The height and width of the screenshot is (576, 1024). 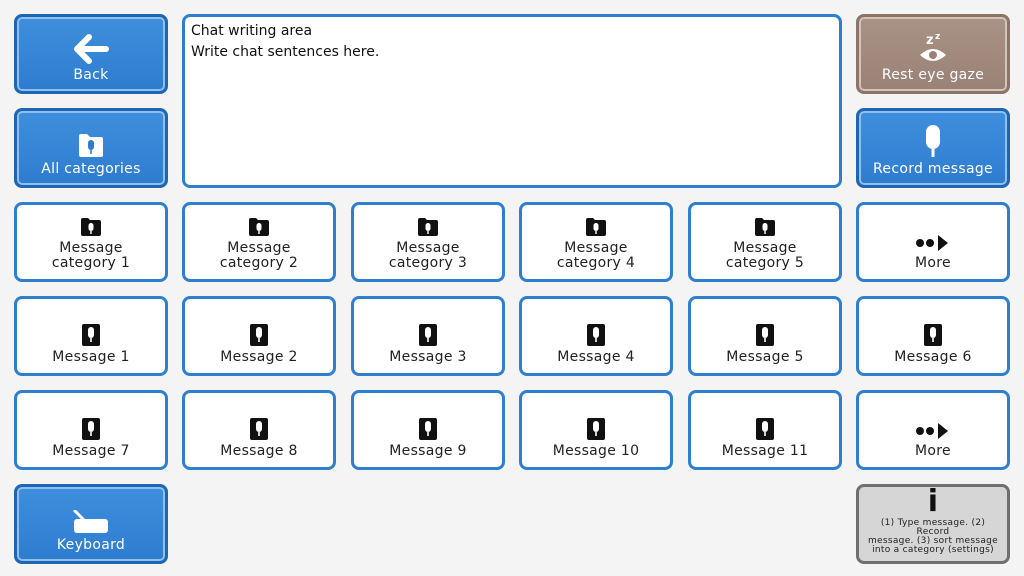 What do you see at coordinates (933, 75) in the screenshot?
I see `rest-eye-gaze-label: Rest eye gaze` at bounding box center [933, 75].